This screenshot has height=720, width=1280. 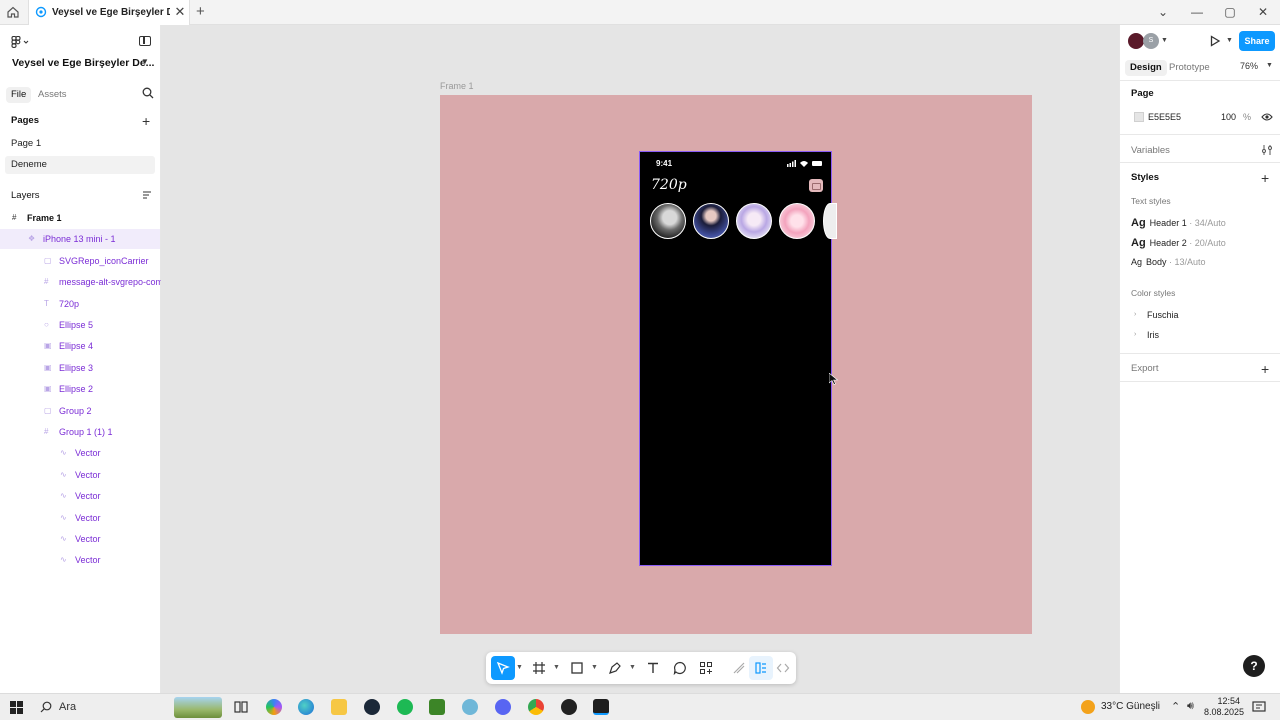 I want to click on minimize-icon: —, so click(x=1197, y=12).